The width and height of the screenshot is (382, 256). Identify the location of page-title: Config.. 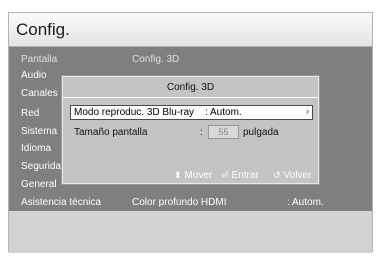
(43, 29).